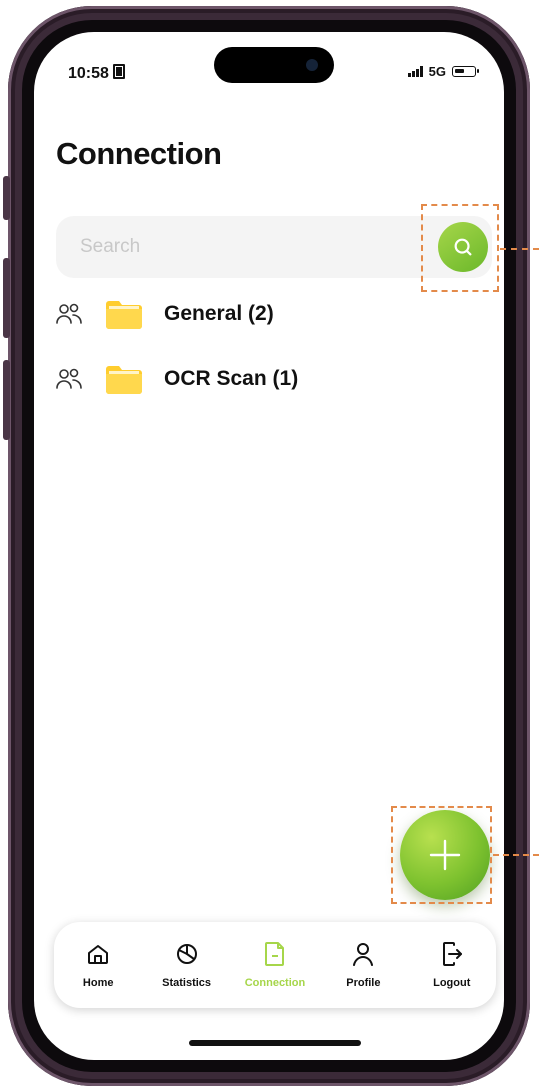  I want to click on folder-label: OCR Scan (1), so click(231, 378).